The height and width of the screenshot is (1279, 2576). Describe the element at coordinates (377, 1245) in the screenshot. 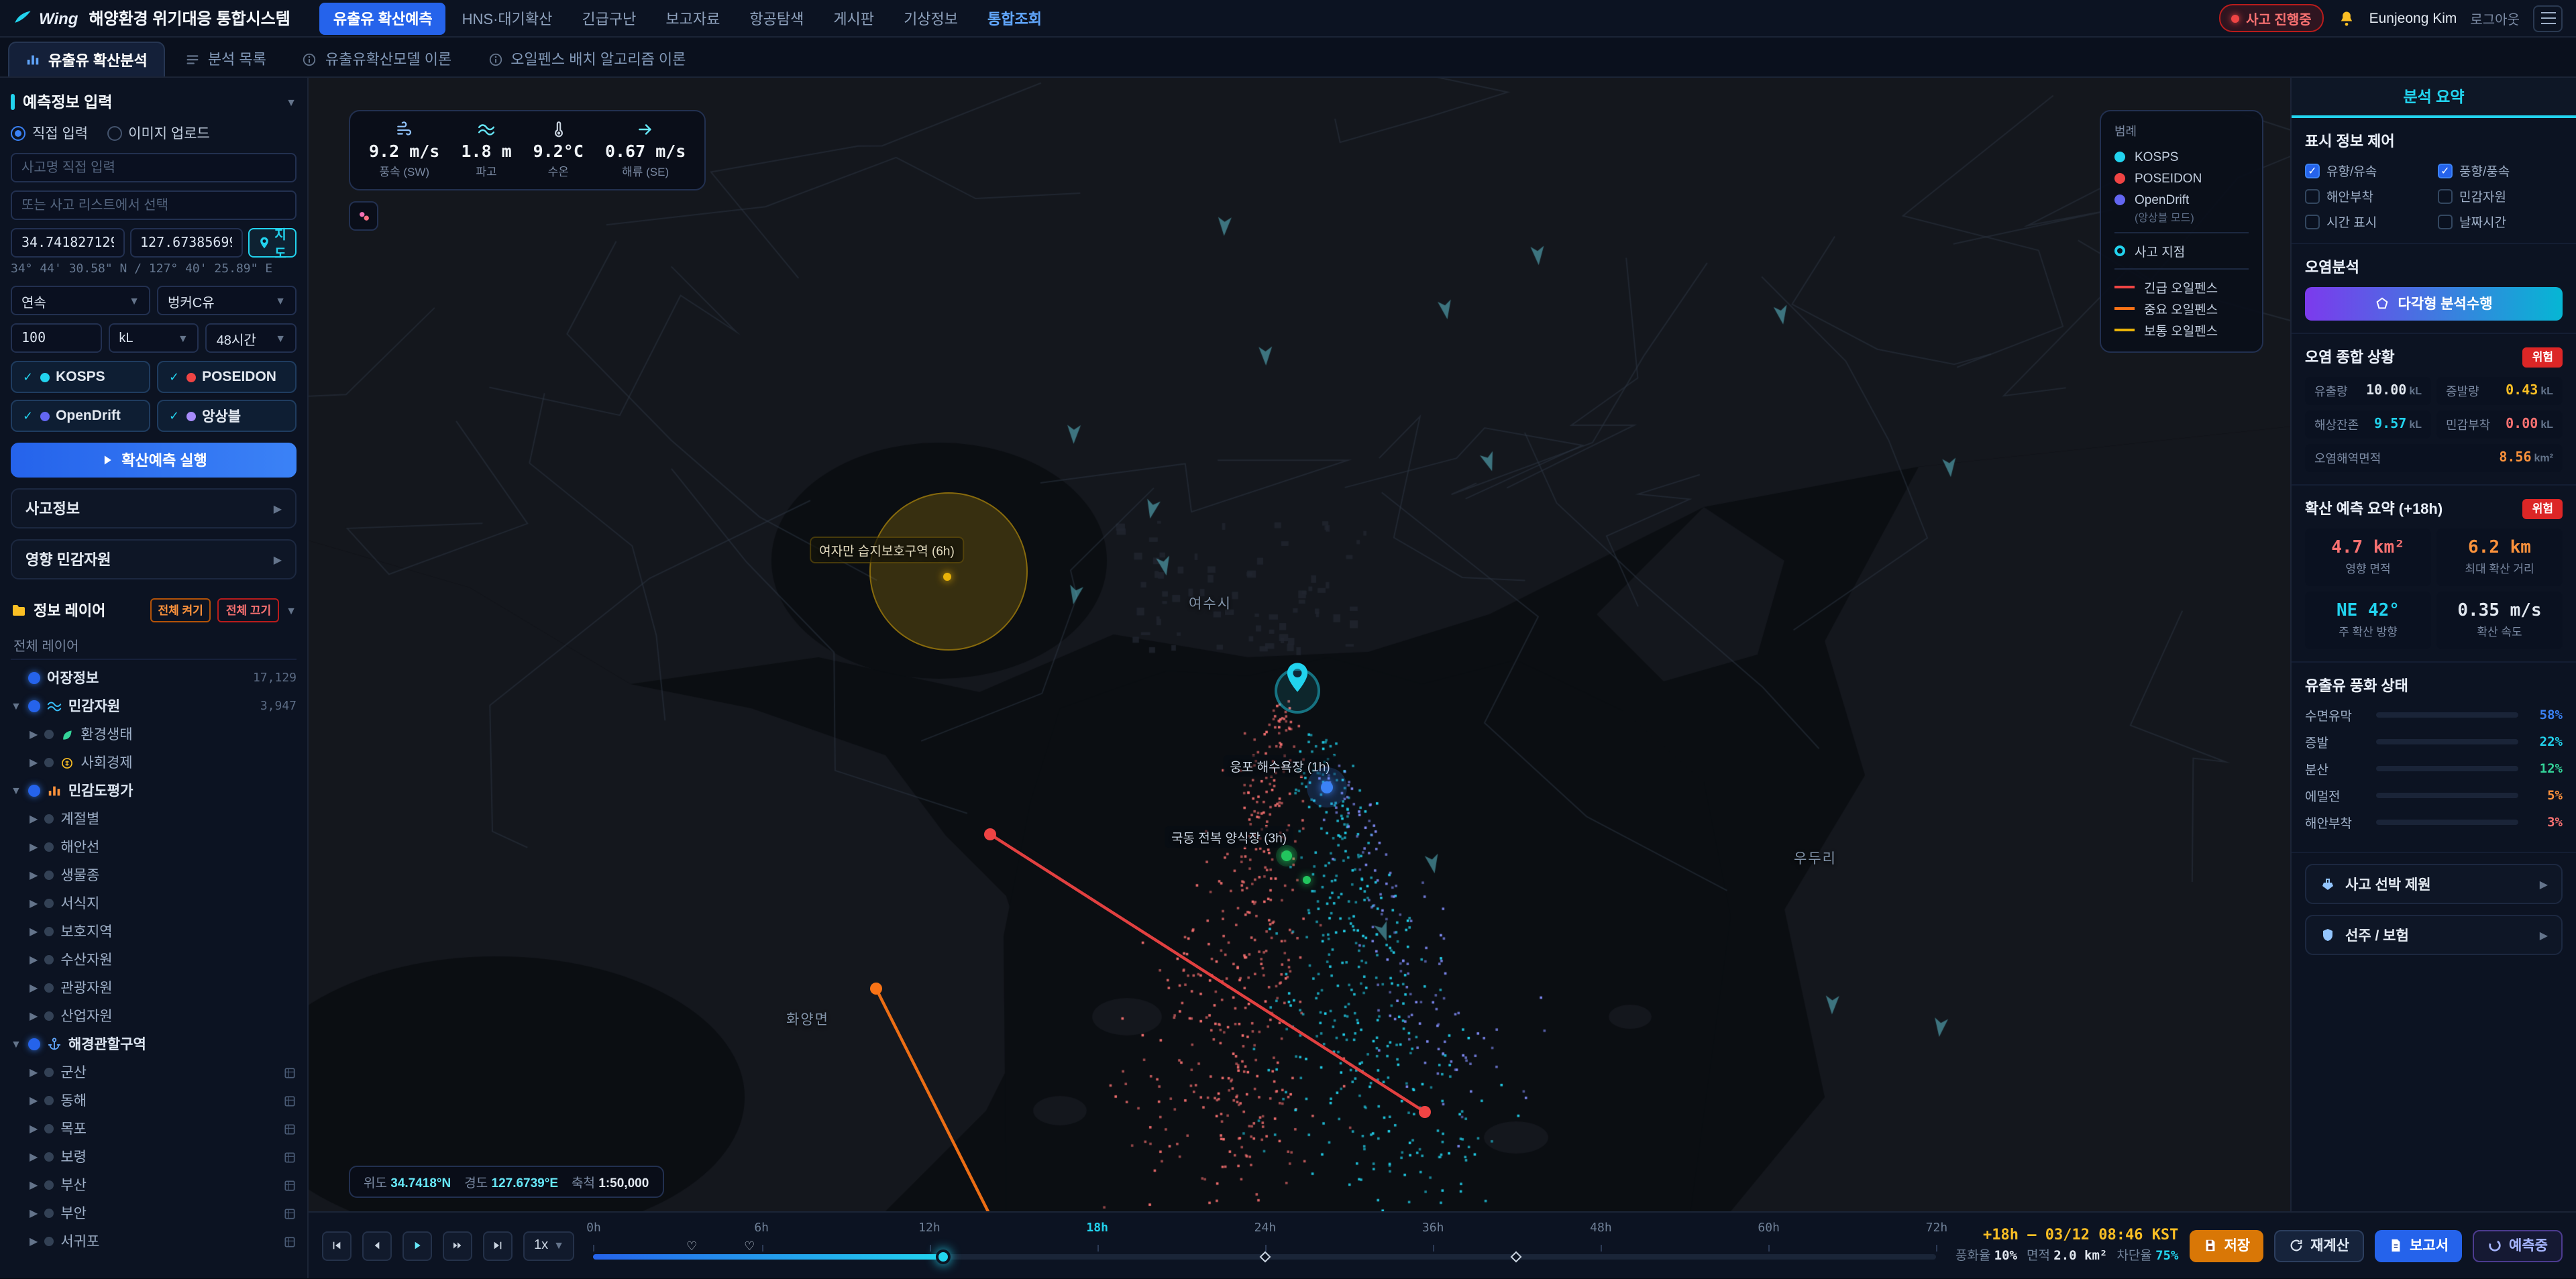

I see `step-back-button` at that location.